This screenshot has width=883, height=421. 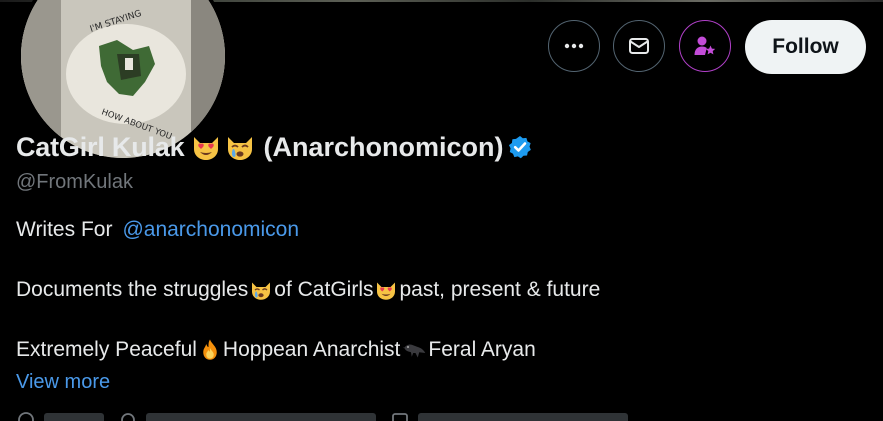 I want to click on follow-button: Follow, so click(x=805, y=47).